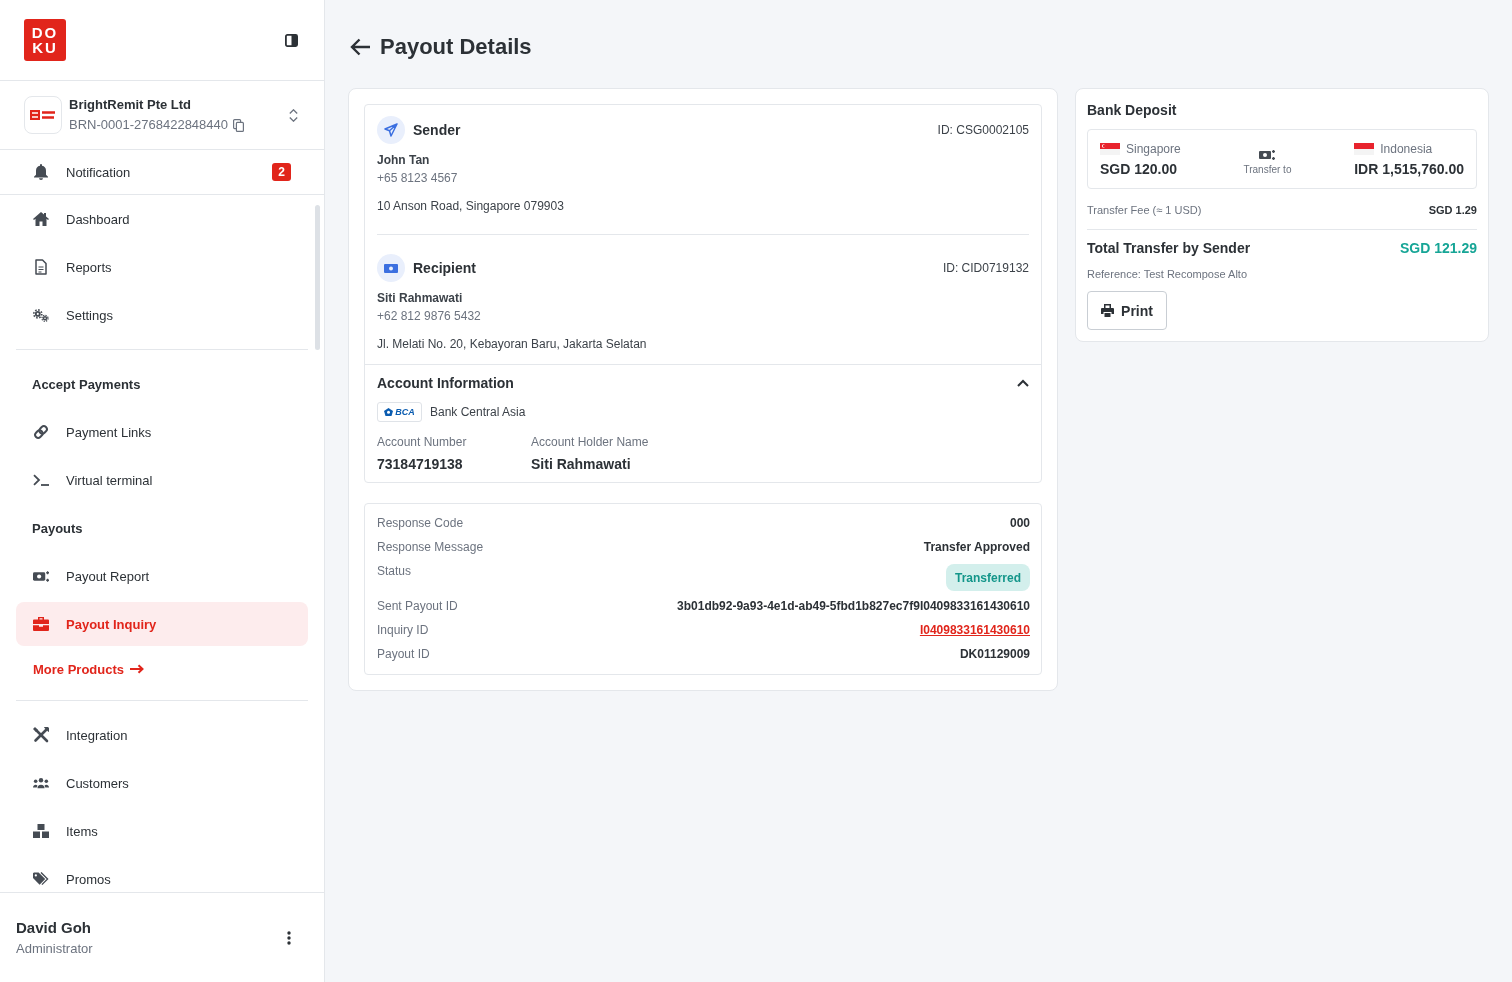  I want to click on field-value: Siti Rahmawati, so click(581, 464).